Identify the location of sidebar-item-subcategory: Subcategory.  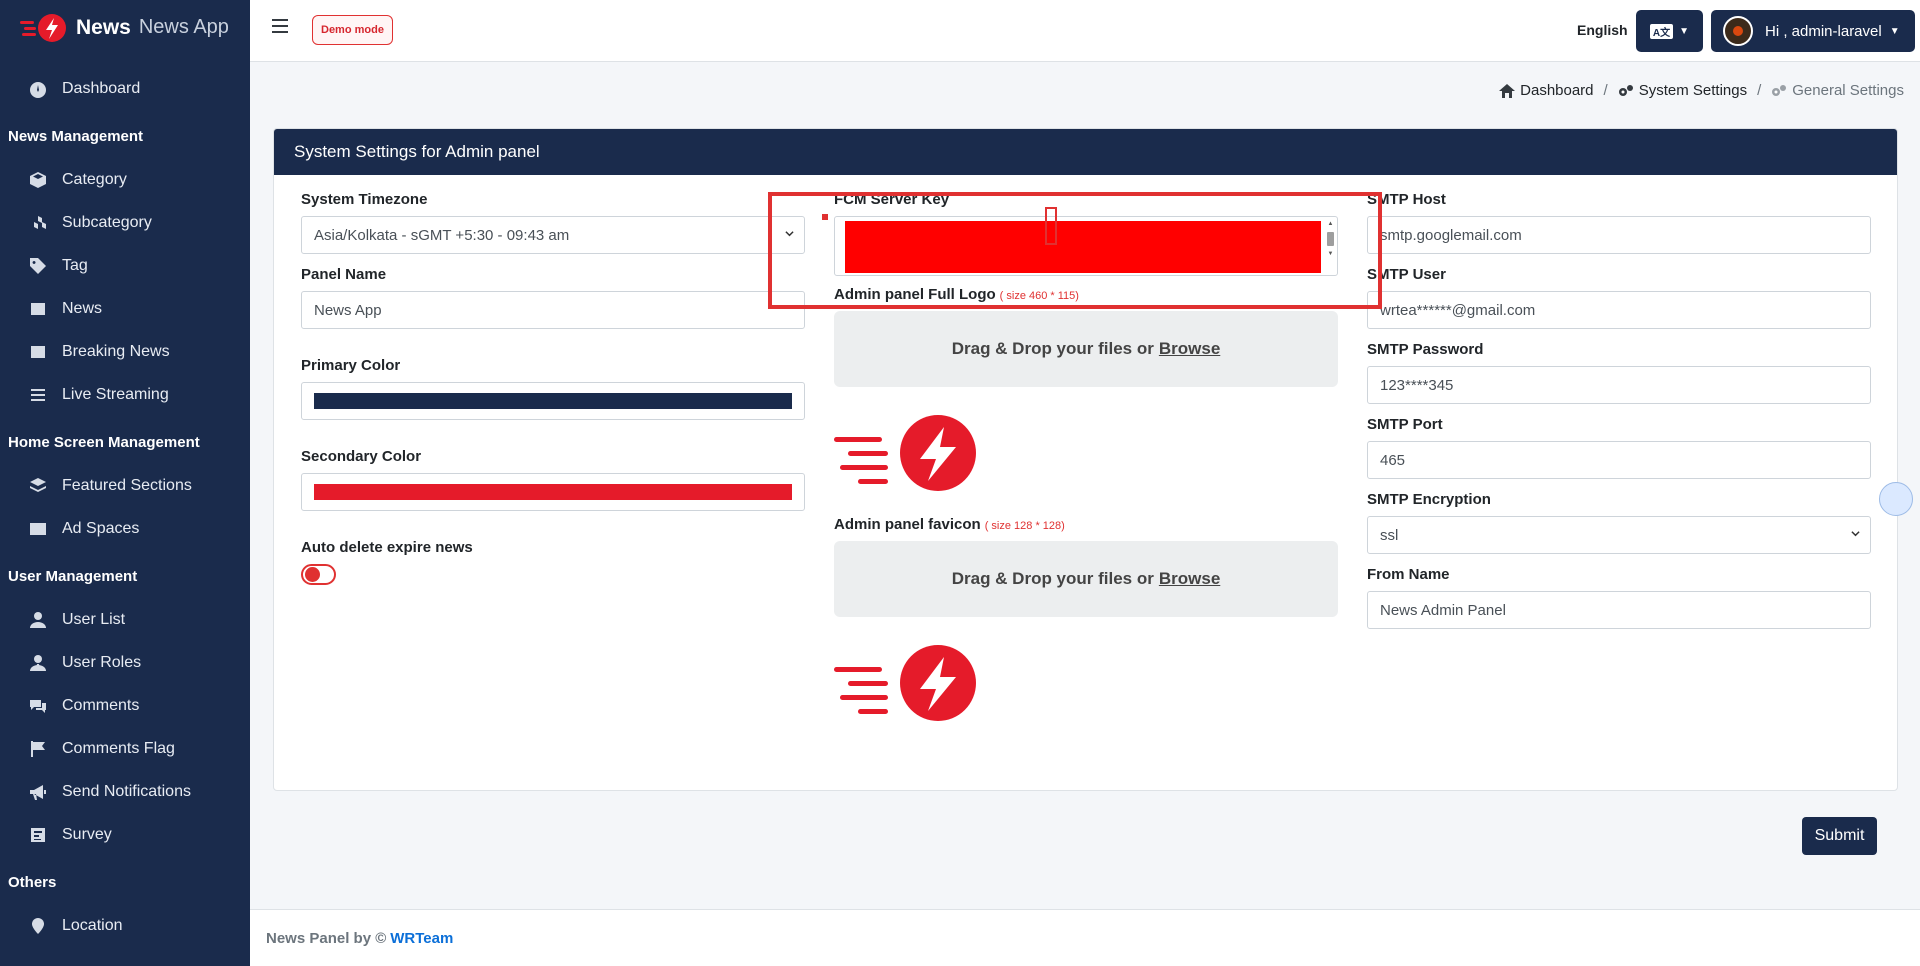
(125, 222).